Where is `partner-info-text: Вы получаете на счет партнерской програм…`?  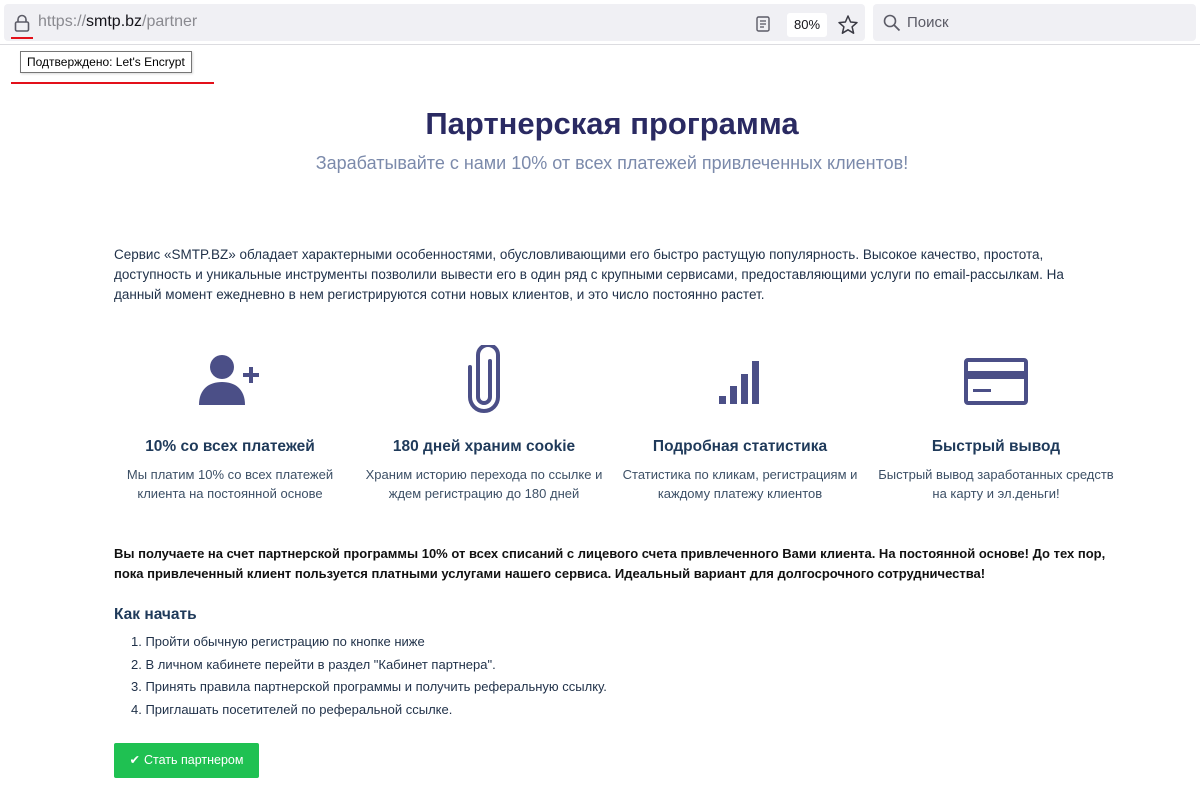 partner-info-text: Вы получаете на счет партнерской програм… is located at coordinates (610, 563).